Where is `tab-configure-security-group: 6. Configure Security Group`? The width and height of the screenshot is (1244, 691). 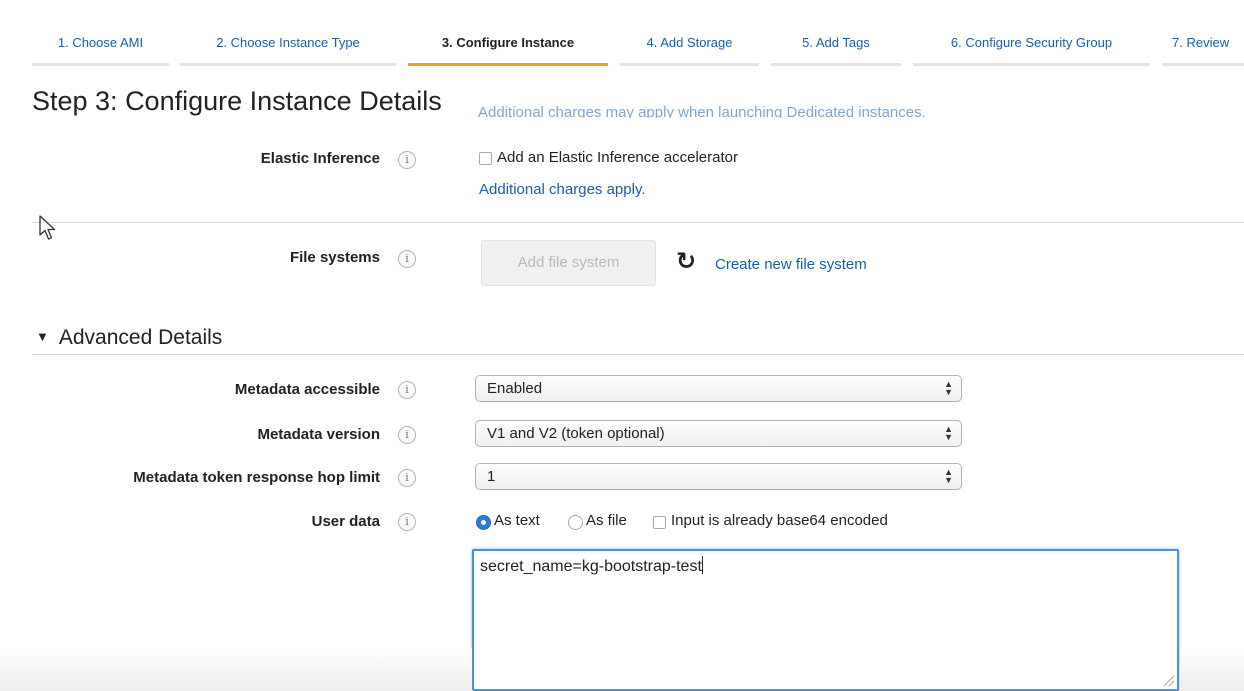 tab-configure-security-group: 6. Configure Security Group is located at coordinates (1031, 44).